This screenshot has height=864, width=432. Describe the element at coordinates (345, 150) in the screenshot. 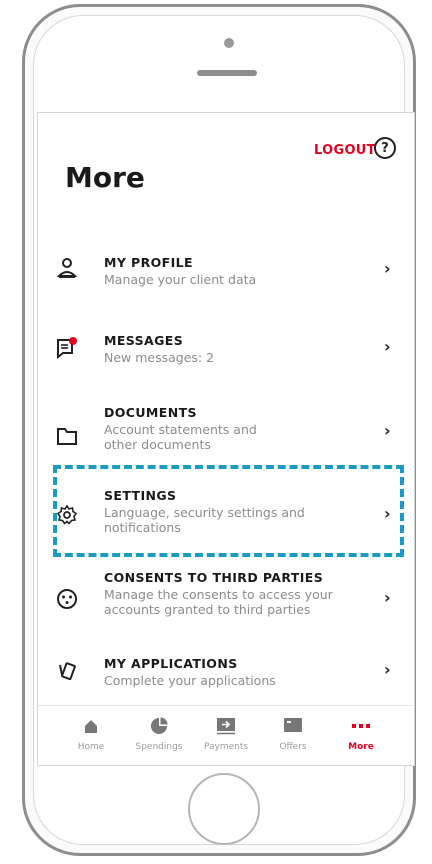

I see `logout-link: LOGOUT` at that location.